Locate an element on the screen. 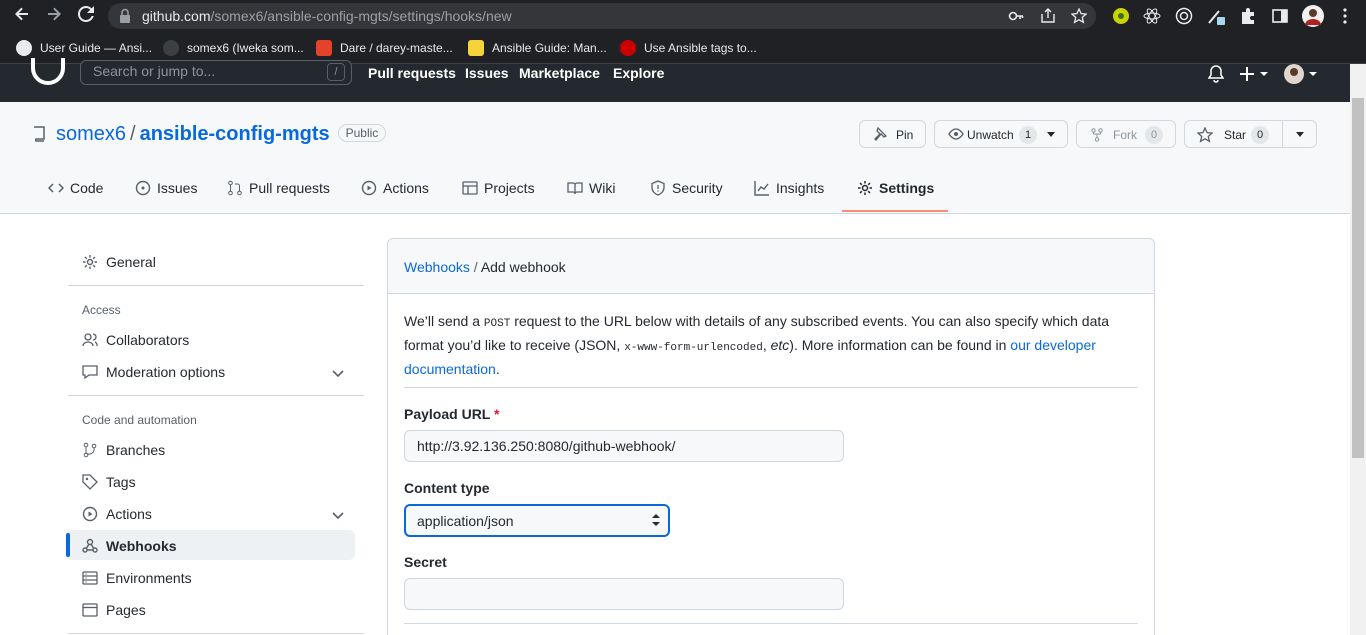  lightbulb-icon is located at coordinates (476, 48).